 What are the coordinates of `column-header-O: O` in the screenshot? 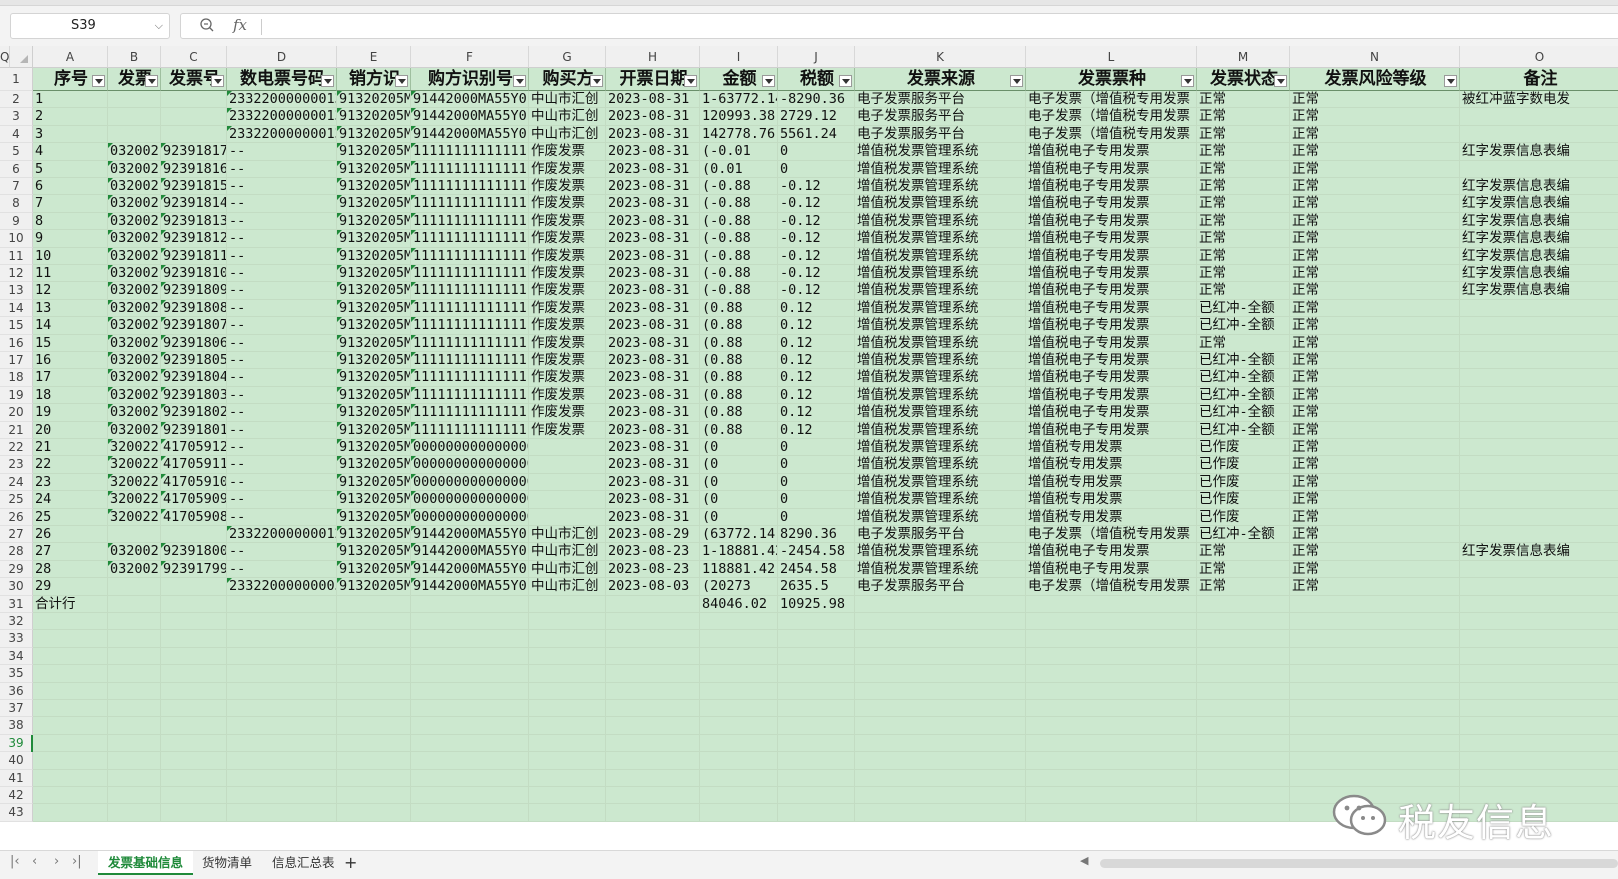 It's located at (1539, 57).